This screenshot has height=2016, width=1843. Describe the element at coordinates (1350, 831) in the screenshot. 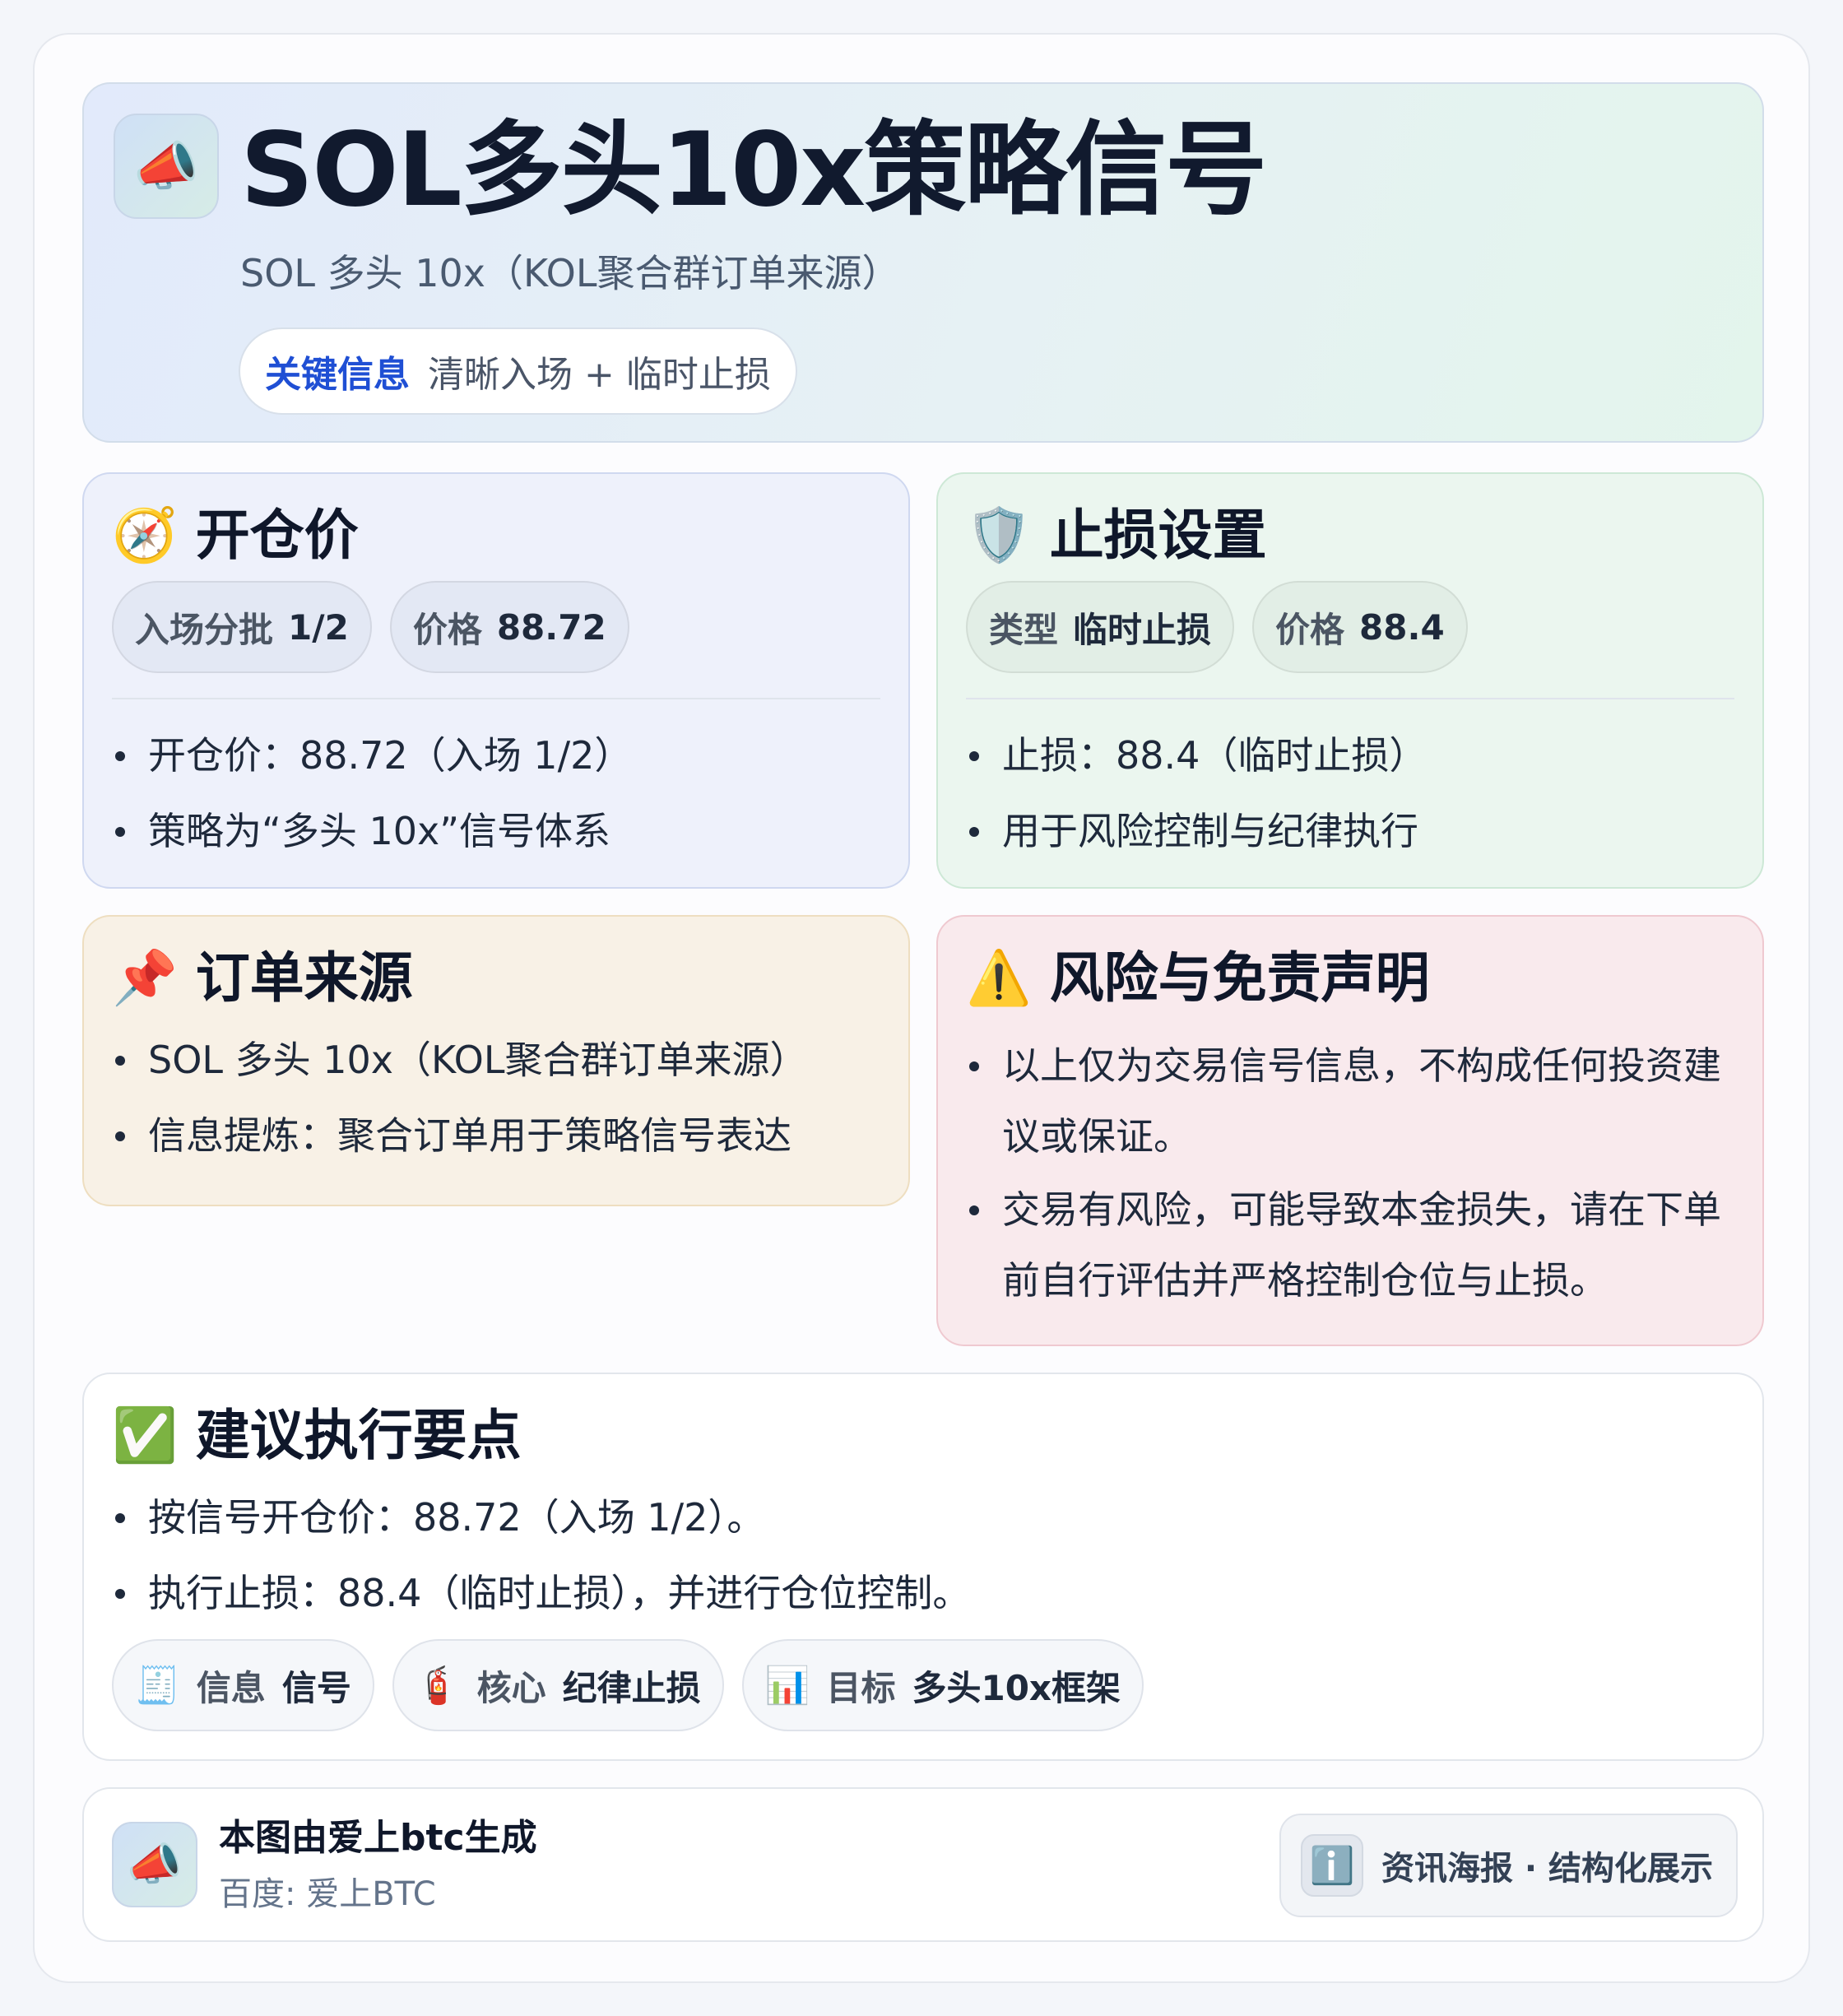

I see `list-item: 用于风险控制与纪律执行` at that location.